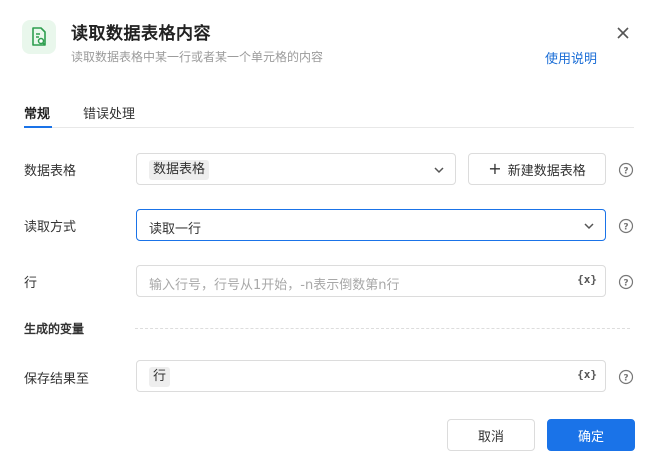 The width and height of the screenshot is (658, 475). What do you see at coordinates (50, 227) in the screenshot?
I see `read-mode-label: 读取方式` at bounding box center [50, 227].